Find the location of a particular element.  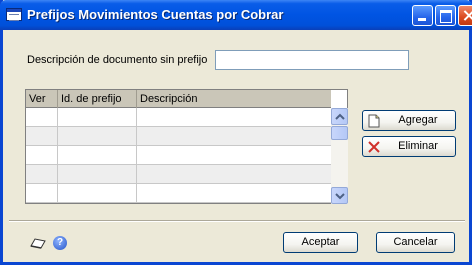

window-app-icon is located at coordinates (14, 14).